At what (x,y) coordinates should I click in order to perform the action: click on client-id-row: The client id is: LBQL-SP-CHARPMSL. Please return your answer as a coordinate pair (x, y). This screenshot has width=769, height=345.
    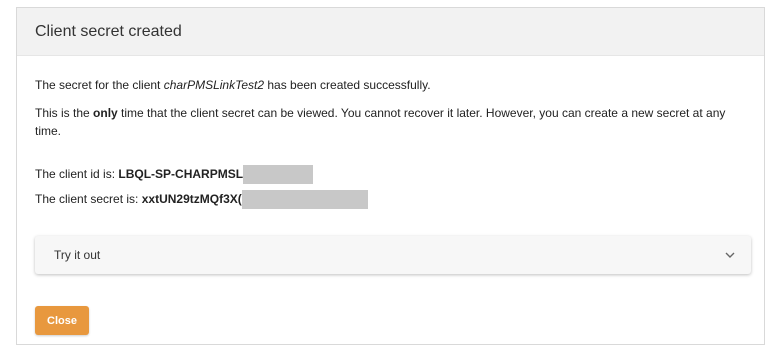
    Looking at the image, I should click on (174, 175).